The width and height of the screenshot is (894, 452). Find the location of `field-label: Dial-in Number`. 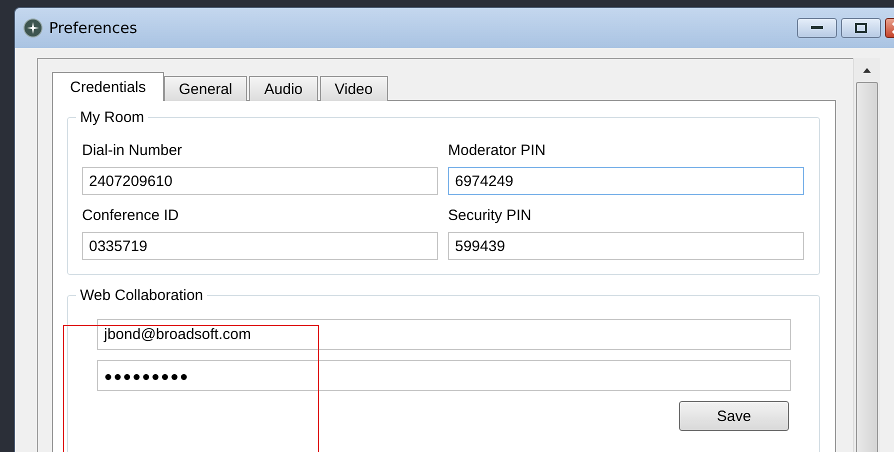

field-label: Dial-in Number is located at coordinates (133, 150).